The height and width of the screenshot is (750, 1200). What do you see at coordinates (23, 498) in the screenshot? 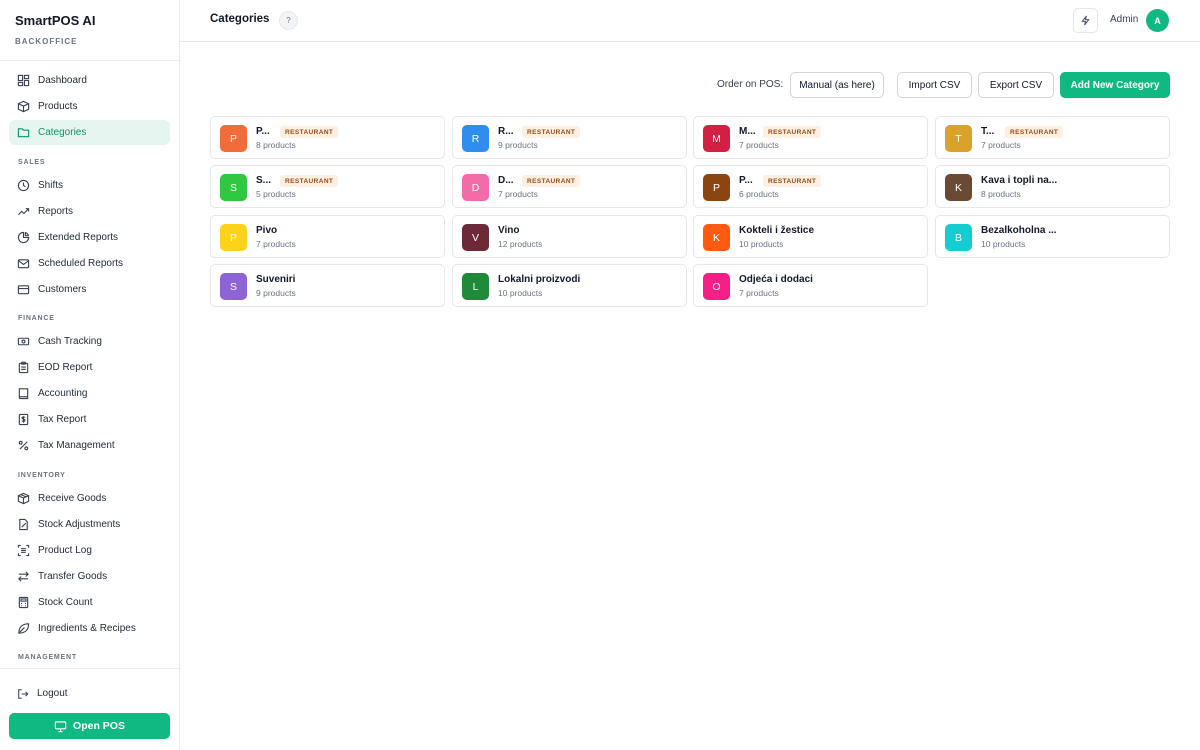
I see `package-icon` at bounding box center [23, 498].